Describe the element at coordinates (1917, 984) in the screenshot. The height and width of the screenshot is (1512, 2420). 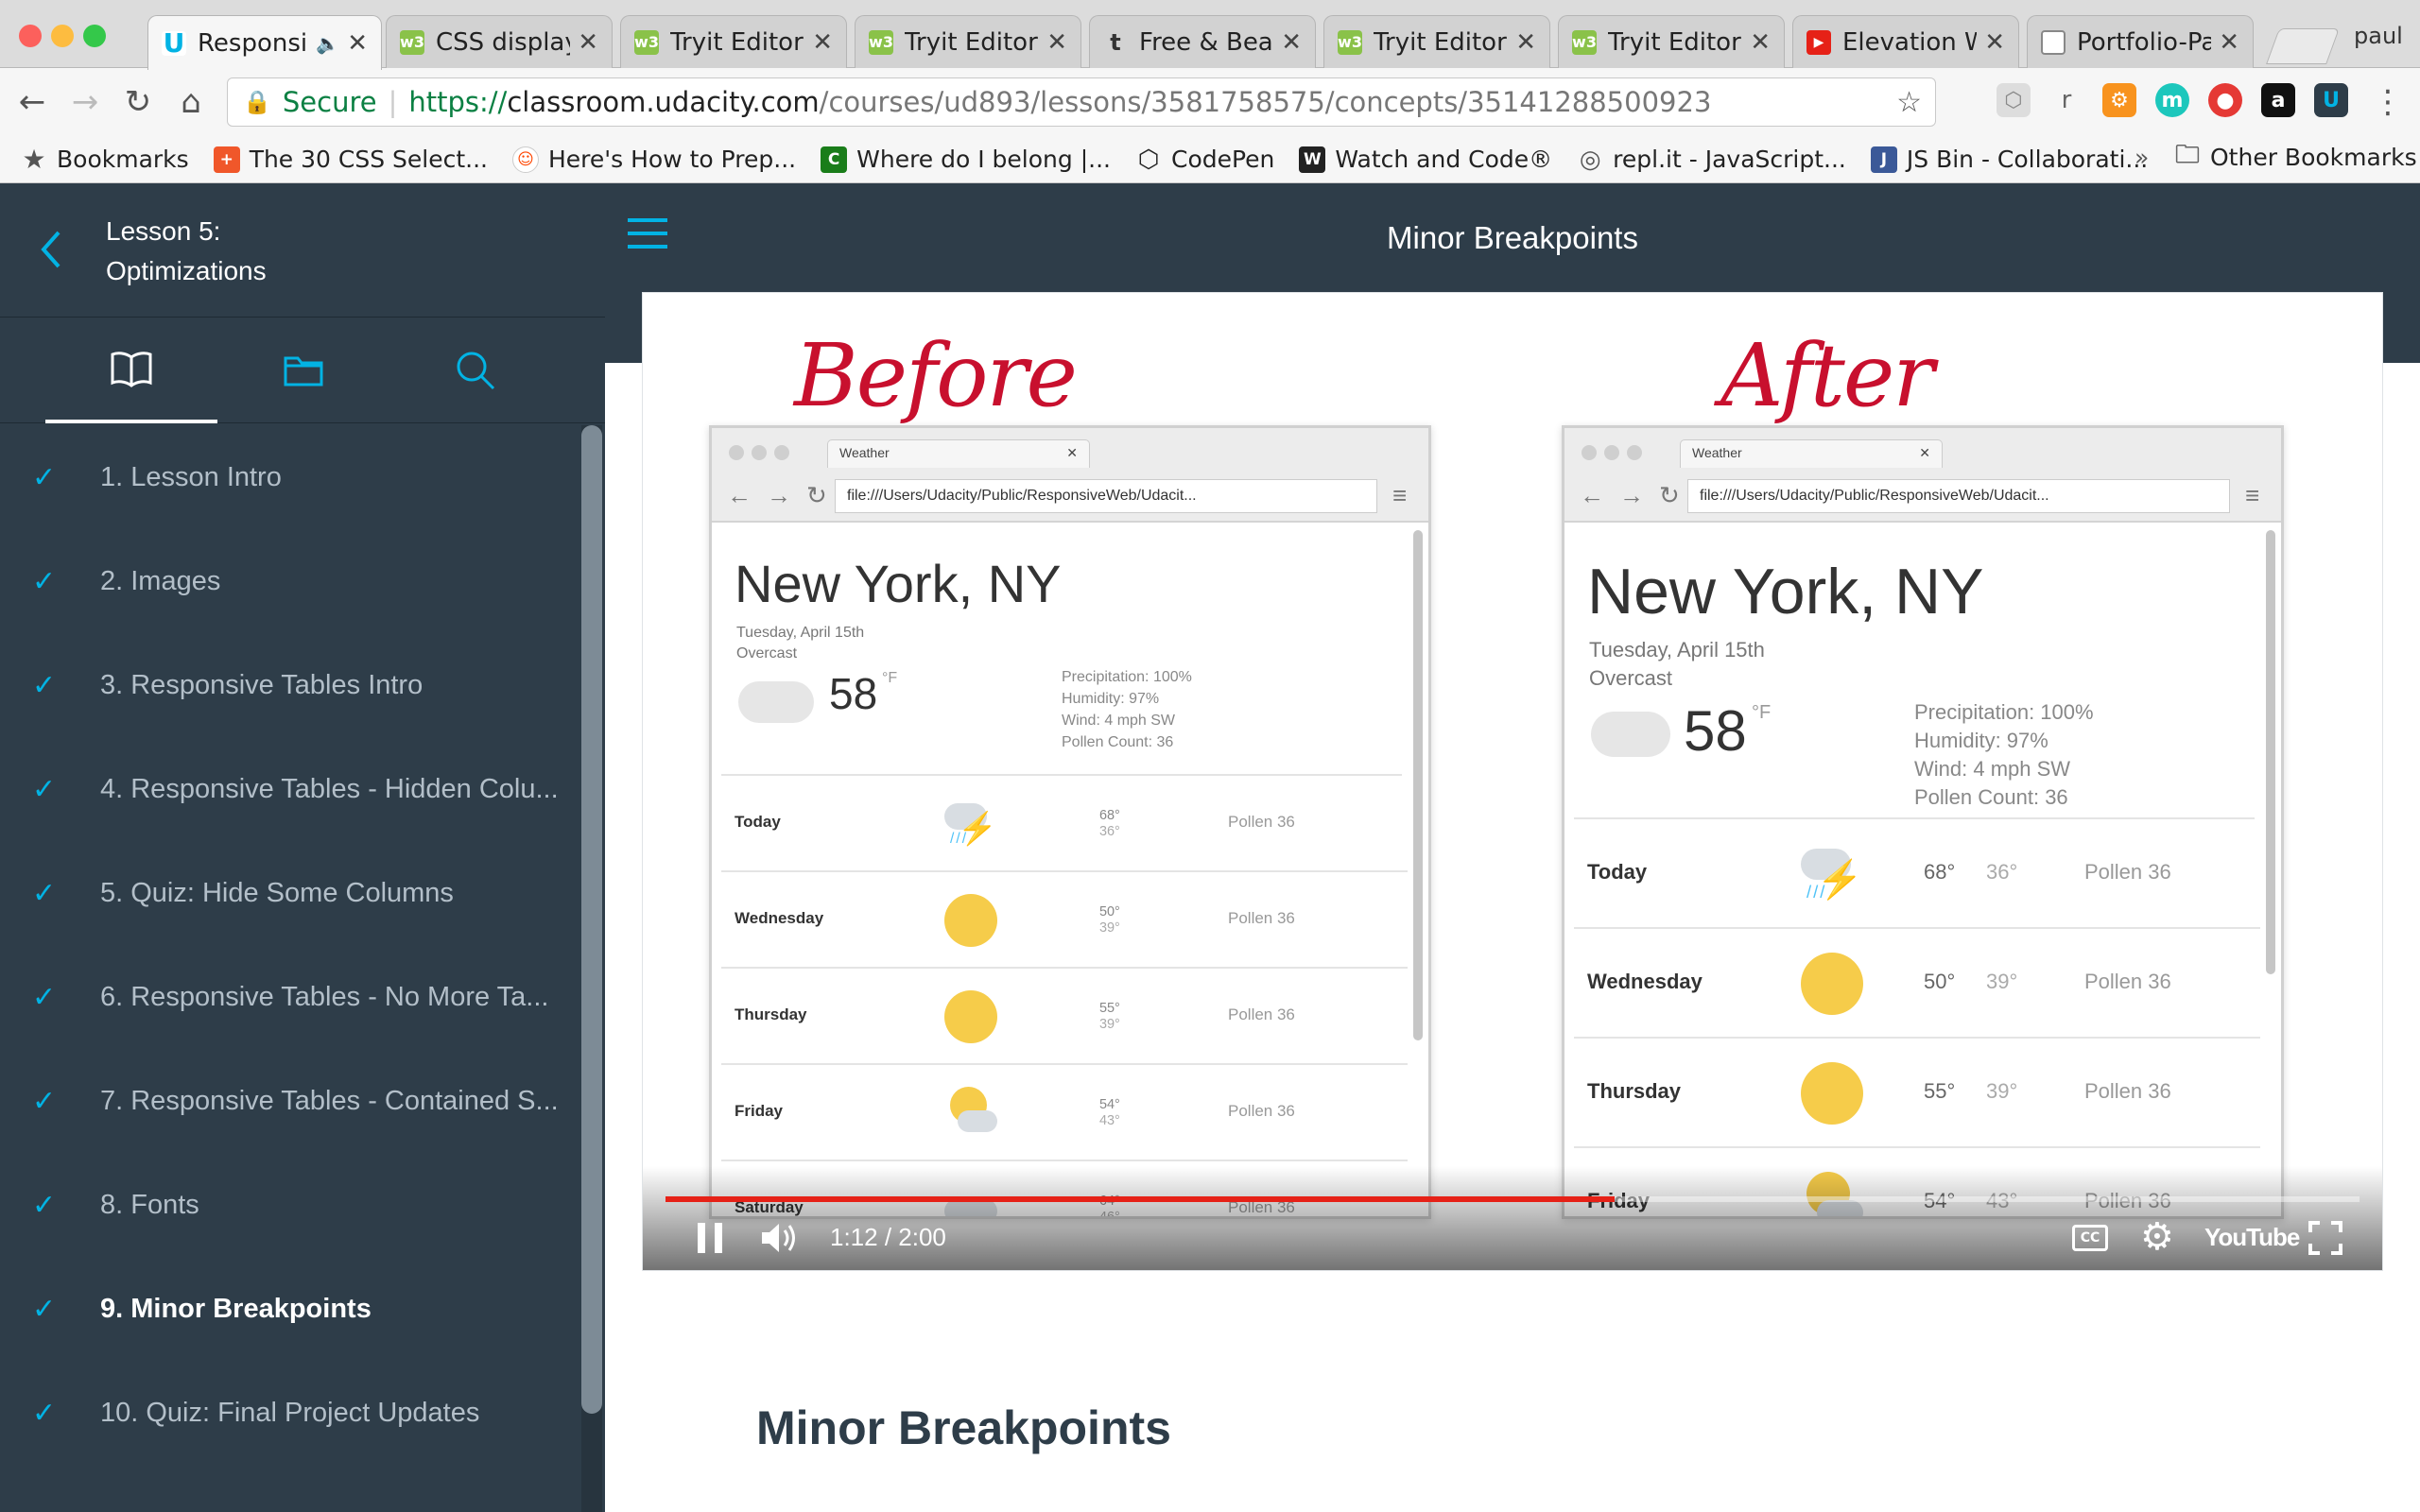
I see `forecast-row: Wednesday 50° 39° Pollen 36` at that location.